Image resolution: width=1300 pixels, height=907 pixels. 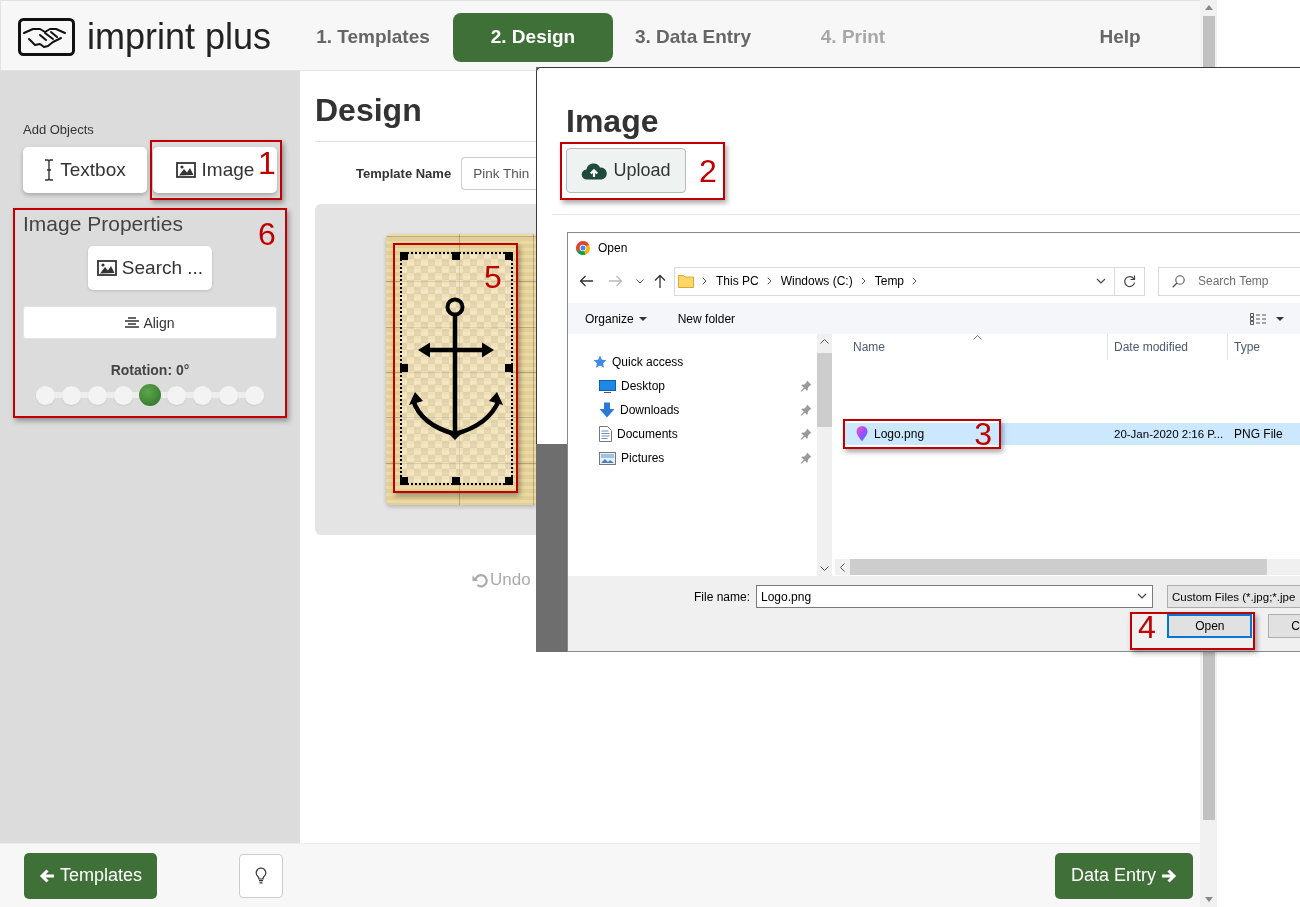 I want to click on slider-thumb, so click(x=150, y=395).